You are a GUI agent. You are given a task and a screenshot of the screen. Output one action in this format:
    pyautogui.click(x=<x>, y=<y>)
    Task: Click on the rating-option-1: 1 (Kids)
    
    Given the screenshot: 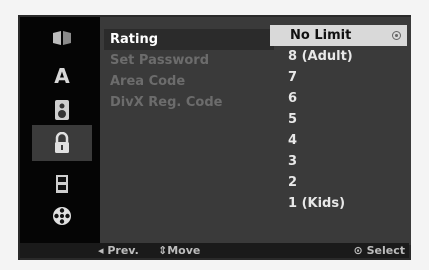 What is the action you would take?
    pyautogui.click(x=338, y=203)
    